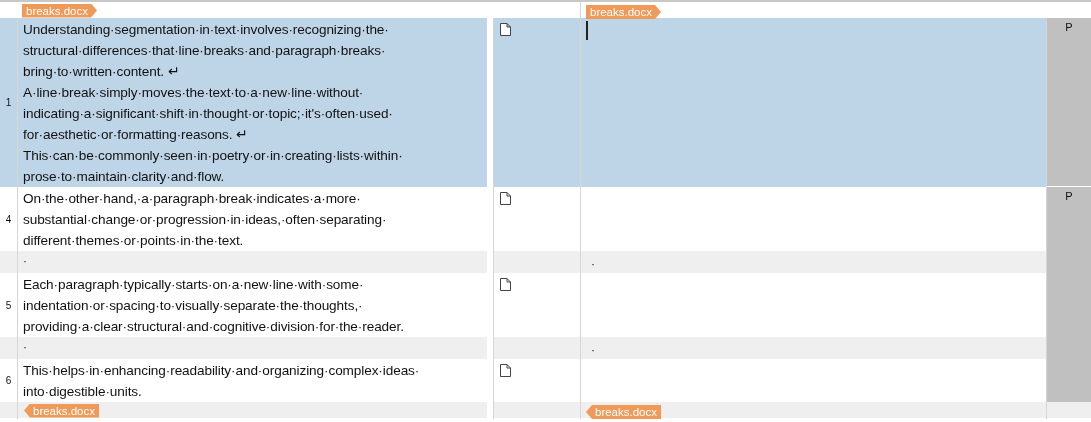 Image resolution: width=1091 pixels, height=422 pixels. I want to click on source-text: Each·paragraph·typically·starts·on·a·new·line·with·some· indentation·or·spacing·to·visually·separate·the·thoughts,· providing·a·clear·structural·and·cognitive·division·for·the·reader., so click(213, 306).